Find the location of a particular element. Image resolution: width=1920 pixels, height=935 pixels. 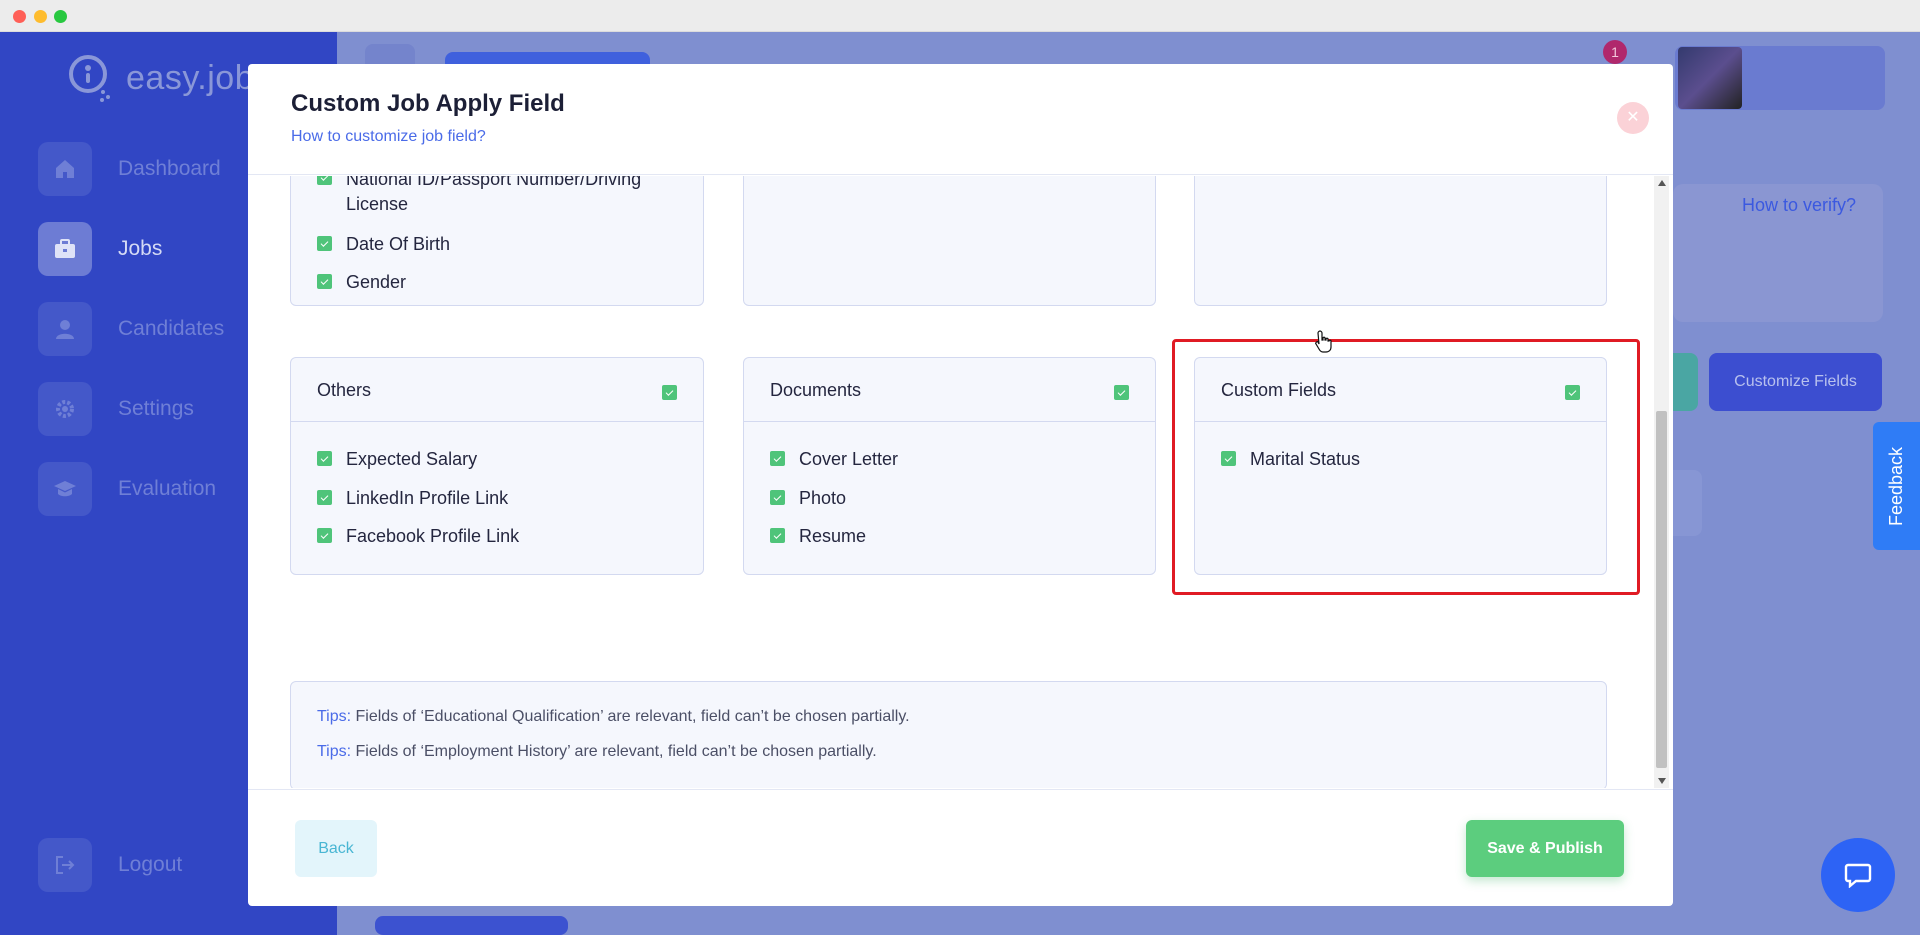

feedback-label: Feedback is located at coordinates (1896, 486).